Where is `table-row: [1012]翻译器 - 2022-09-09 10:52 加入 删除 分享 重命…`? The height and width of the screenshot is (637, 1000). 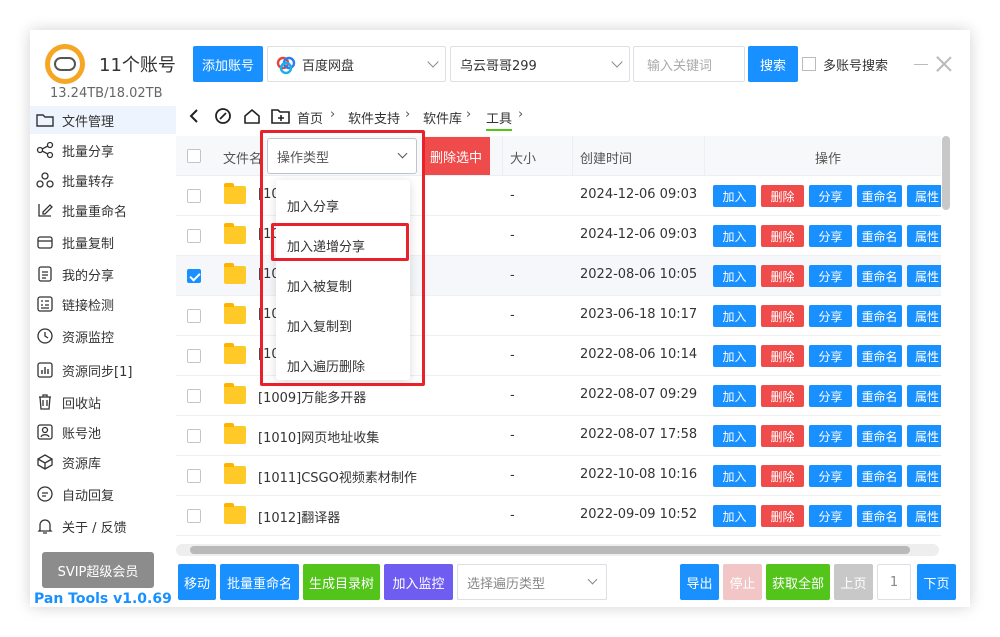
table-row: [1012]翻译器 - 2022-09-09 10:52 加入 删除 分享 重命… is located at coordinates (558, 516).